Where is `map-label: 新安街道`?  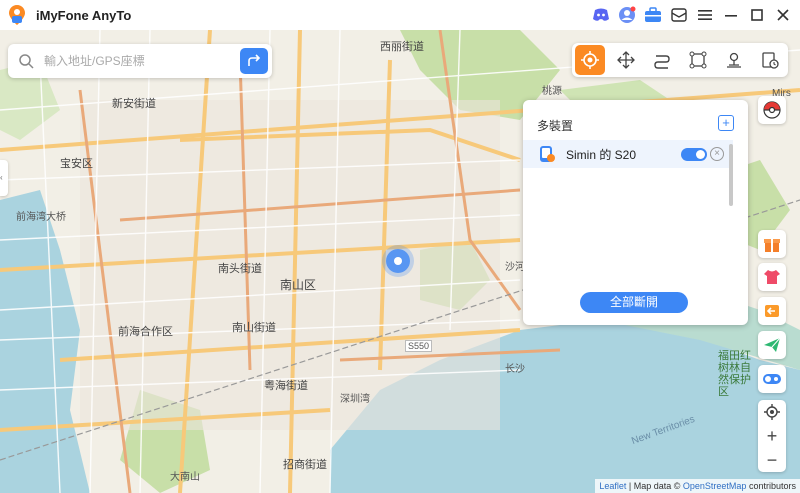 map-label: 新安街道 is located at coordinates (134, 104).